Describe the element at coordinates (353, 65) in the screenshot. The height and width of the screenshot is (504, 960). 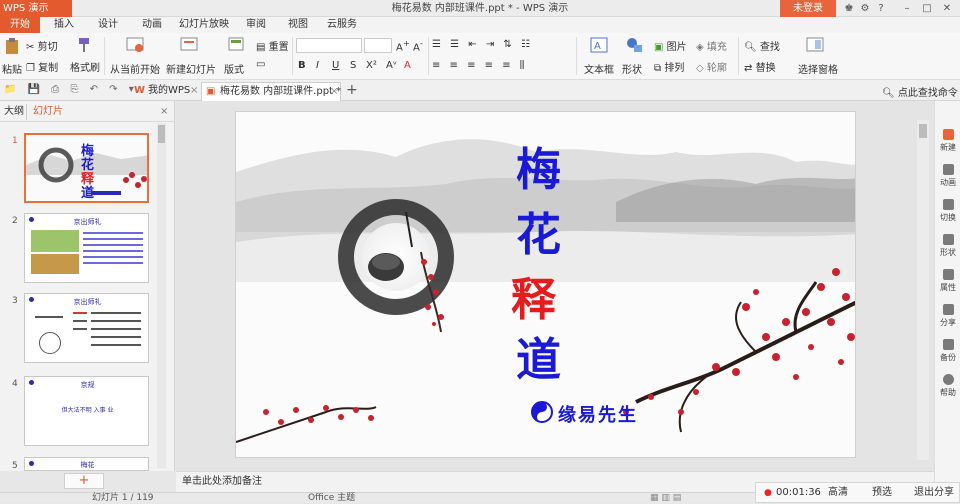
I see `shadow-icon: S` at that location.